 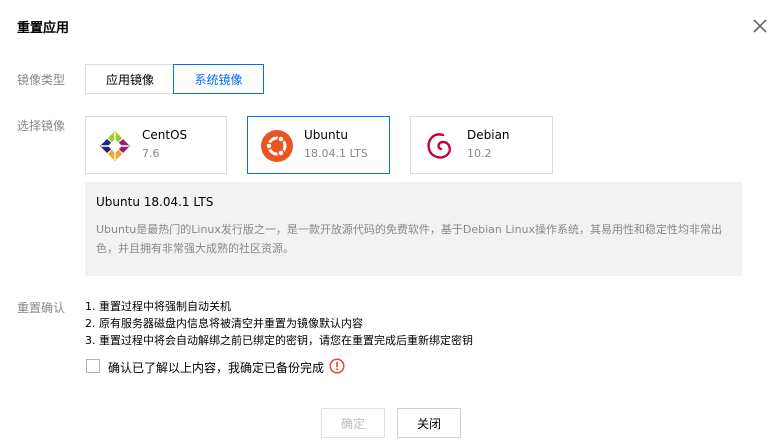 I want to click on image-version-debian: 10.2, so click(x=479, y=153).